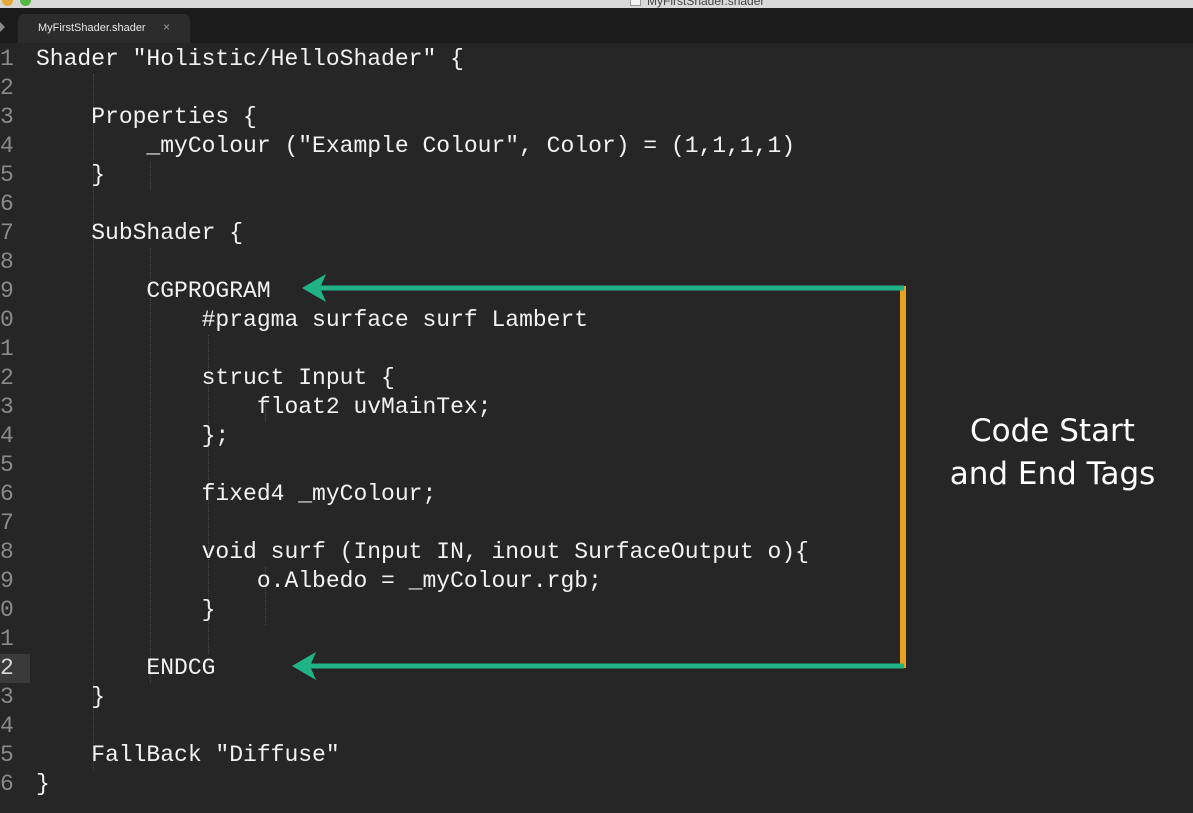 This screenshot has width=1193, height=813. I want to click on annotation-label: Code Start and End Tags, so click(1052, 453).